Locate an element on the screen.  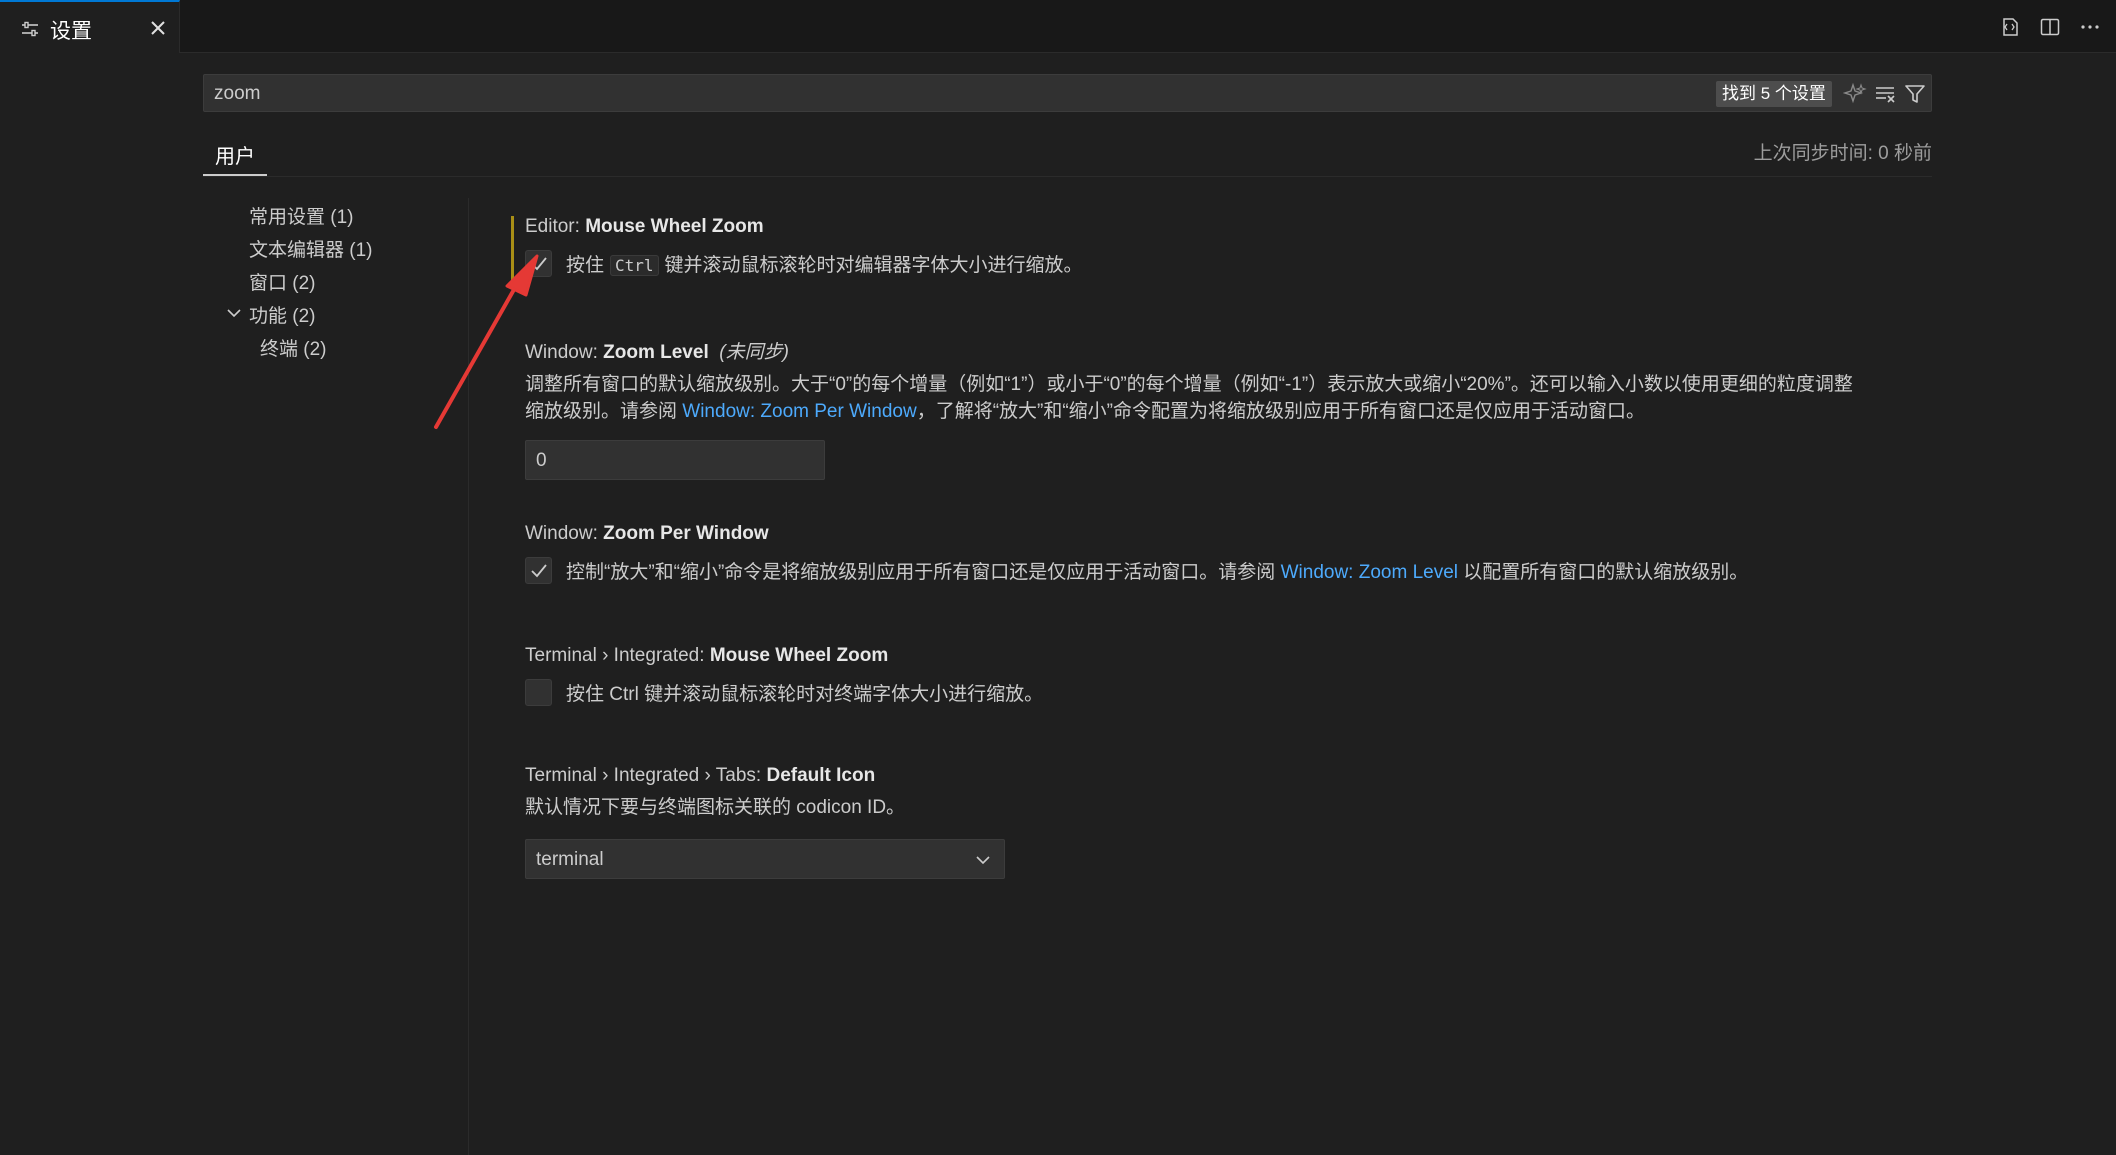
terminal-mouse-wheel-zoom-checkbox is located at coordinates (538, 692).